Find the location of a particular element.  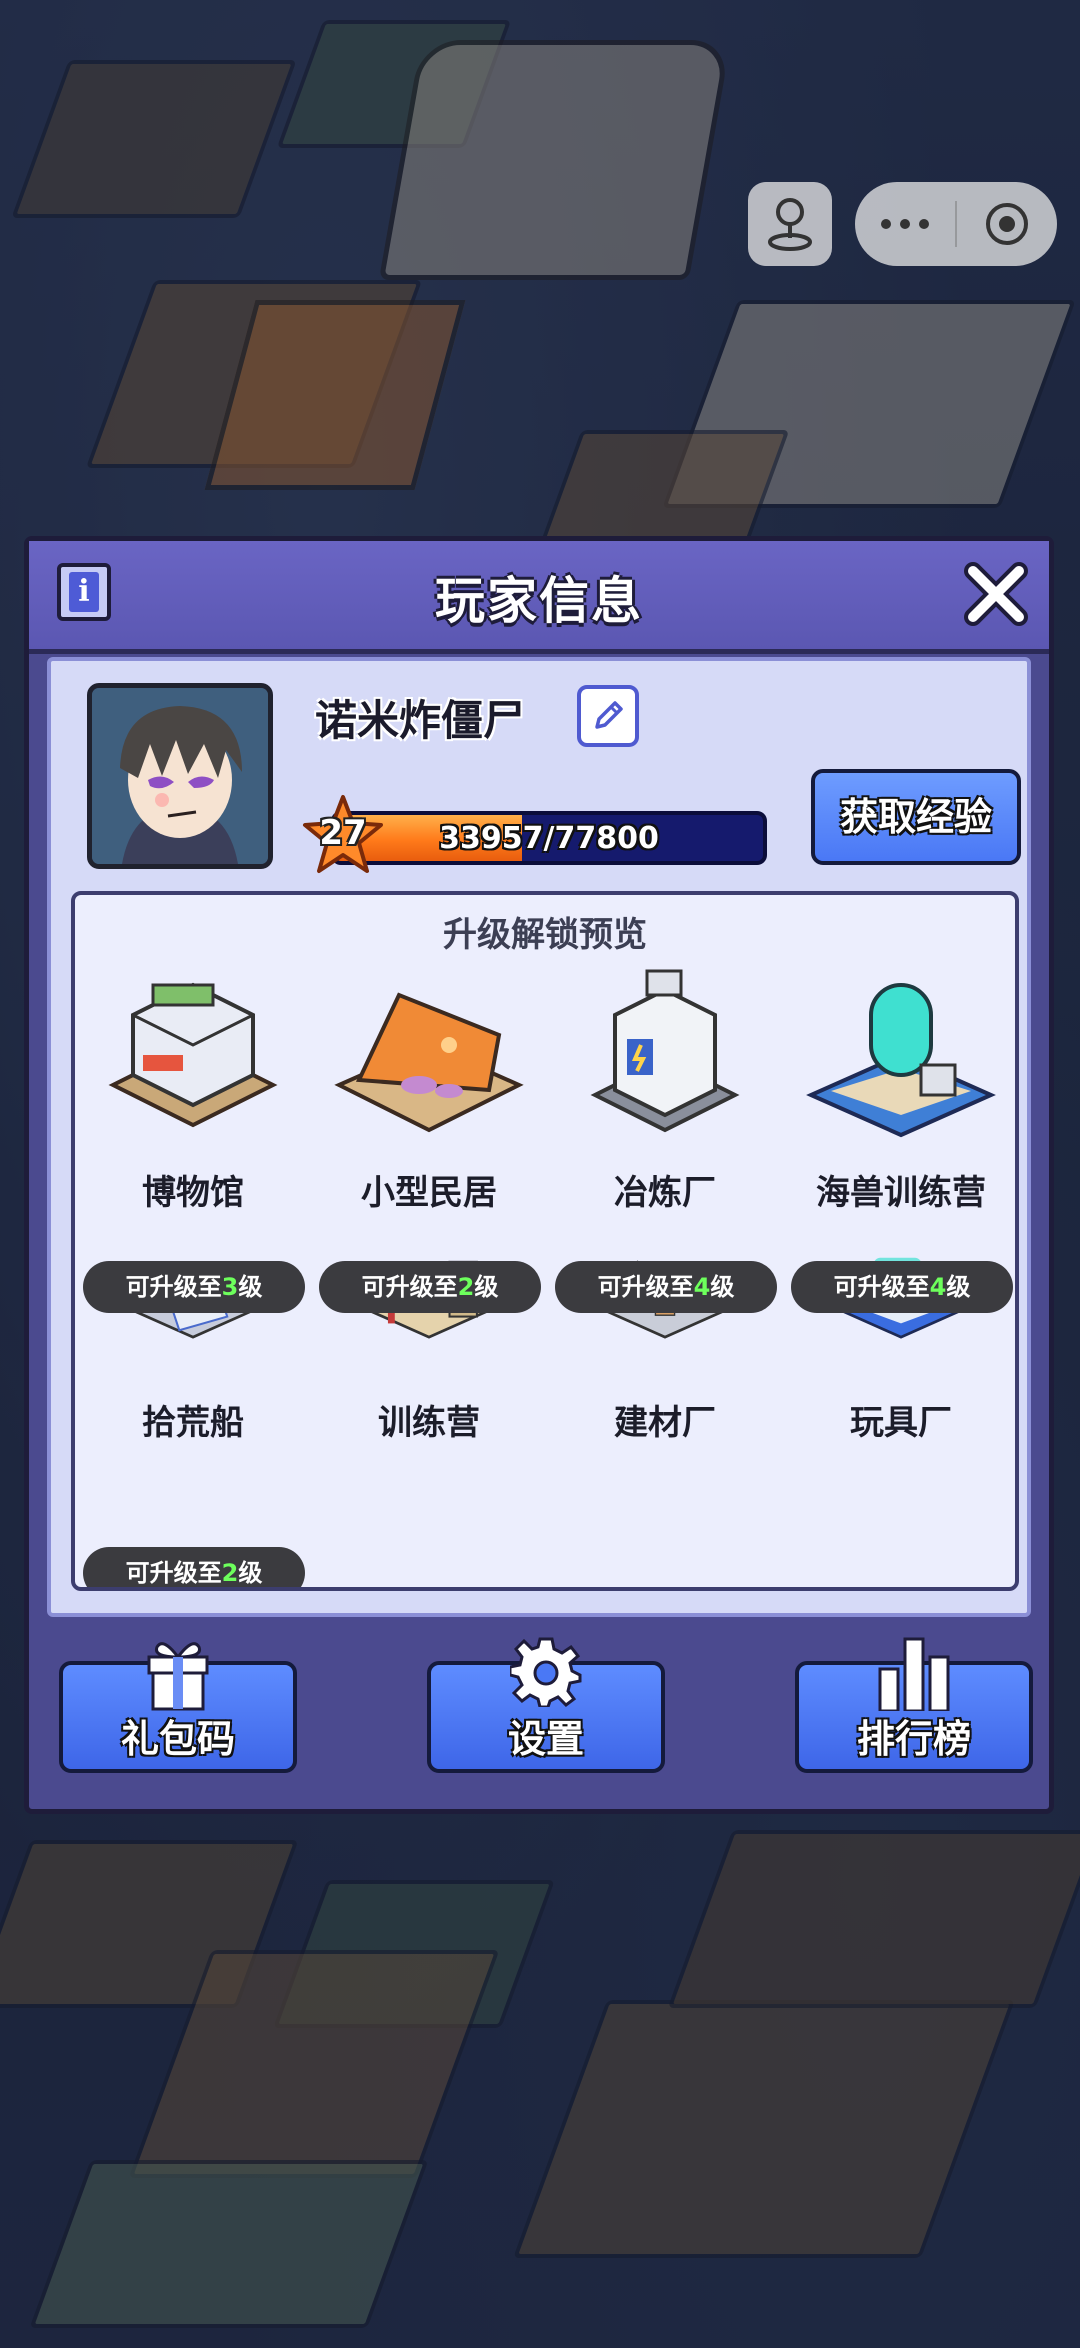

building-name: 拾荒船 is located at coordinates (193, 1423).